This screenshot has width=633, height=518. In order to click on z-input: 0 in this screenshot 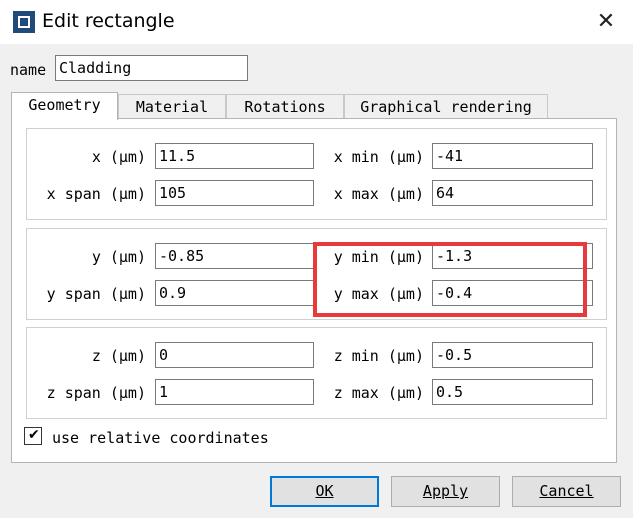, I will do `click(234, 355)`.